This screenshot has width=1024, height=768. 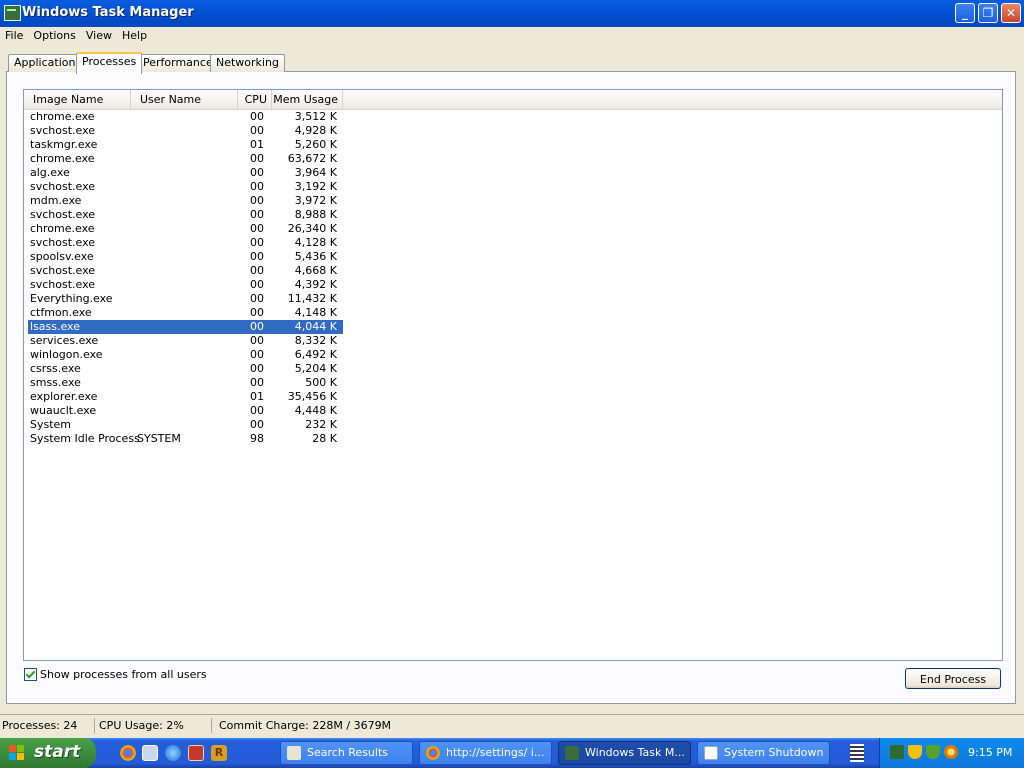 What do you see at coordinates (513, 215) in the screenshot?
I see `table-row: svchost.exe 00 8,988 K` at bounding box center [513, 215].